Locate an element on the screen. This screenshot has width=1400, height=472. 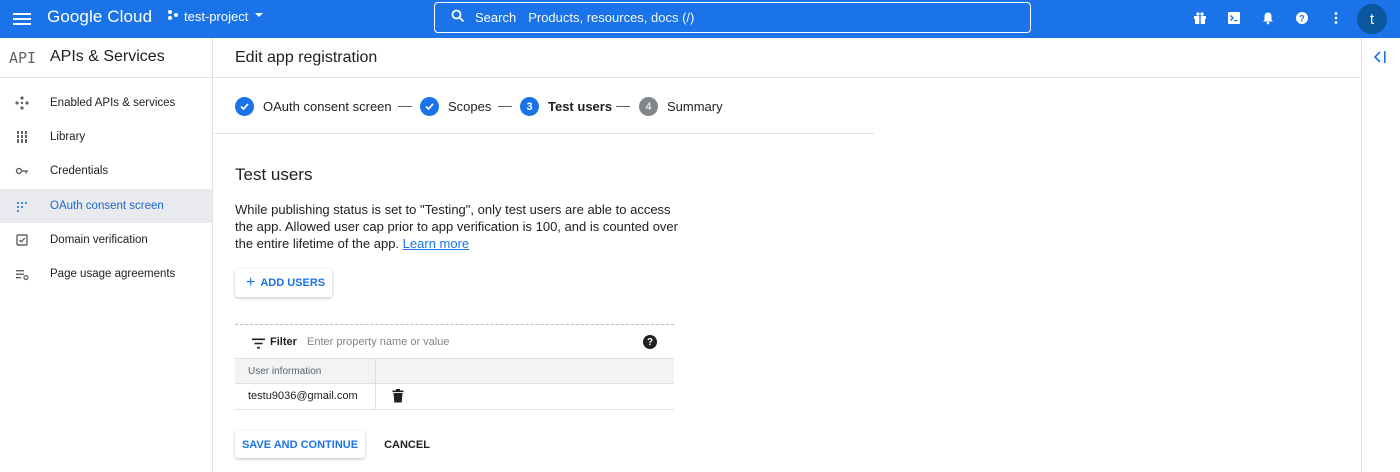
sidebar-title: APIs & Services is located at coordinates (107, 56).